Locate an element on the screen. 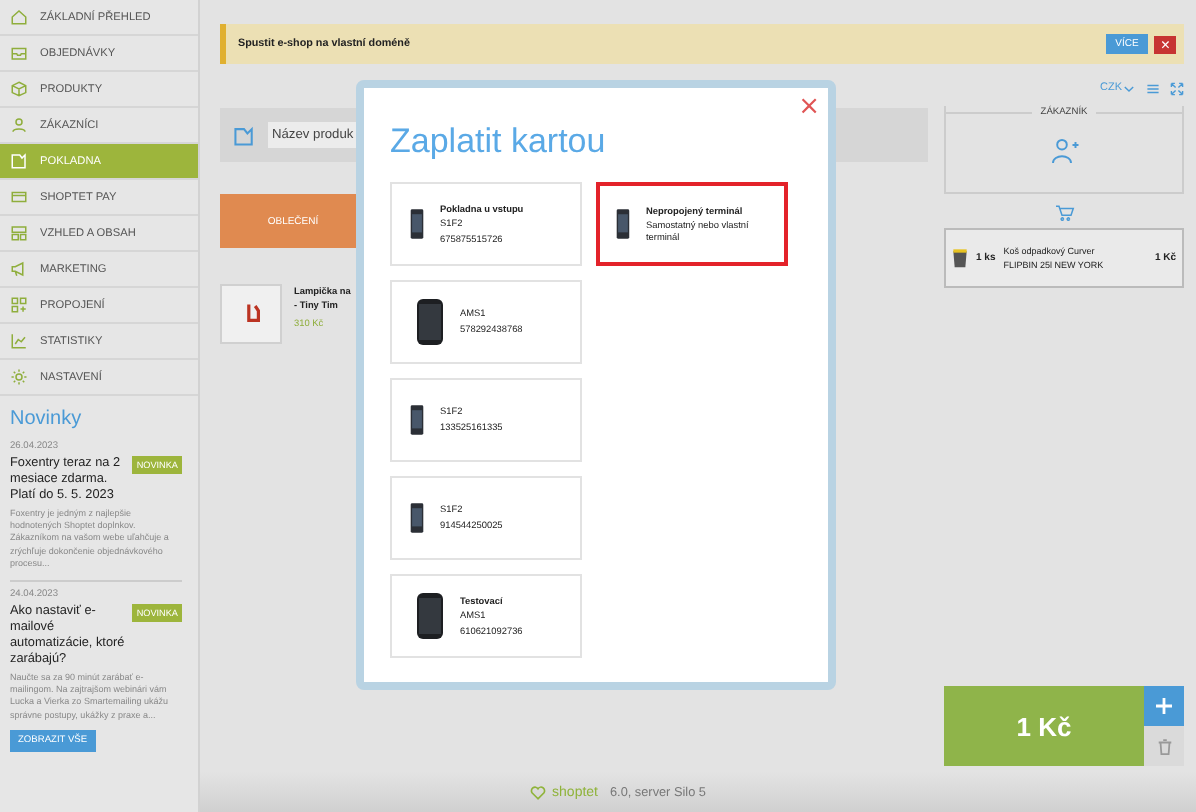 This screenshot has height=812, width=1196. home-icon is located at coordinates (19, 17).